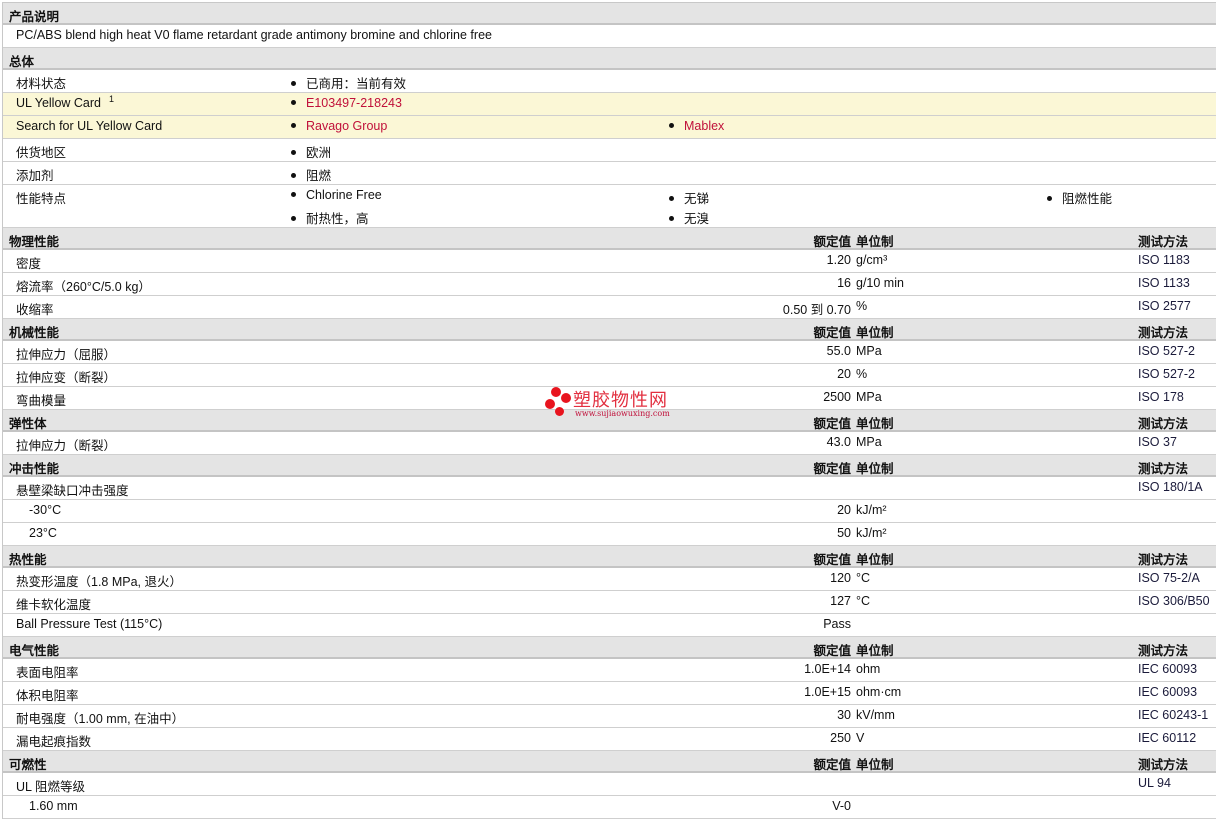 This screenshot has height=819, width=1216. Describe the element at coordinates (50, 787) in the screenshot. I see `property-label: UL 阻燃等级` at that location.